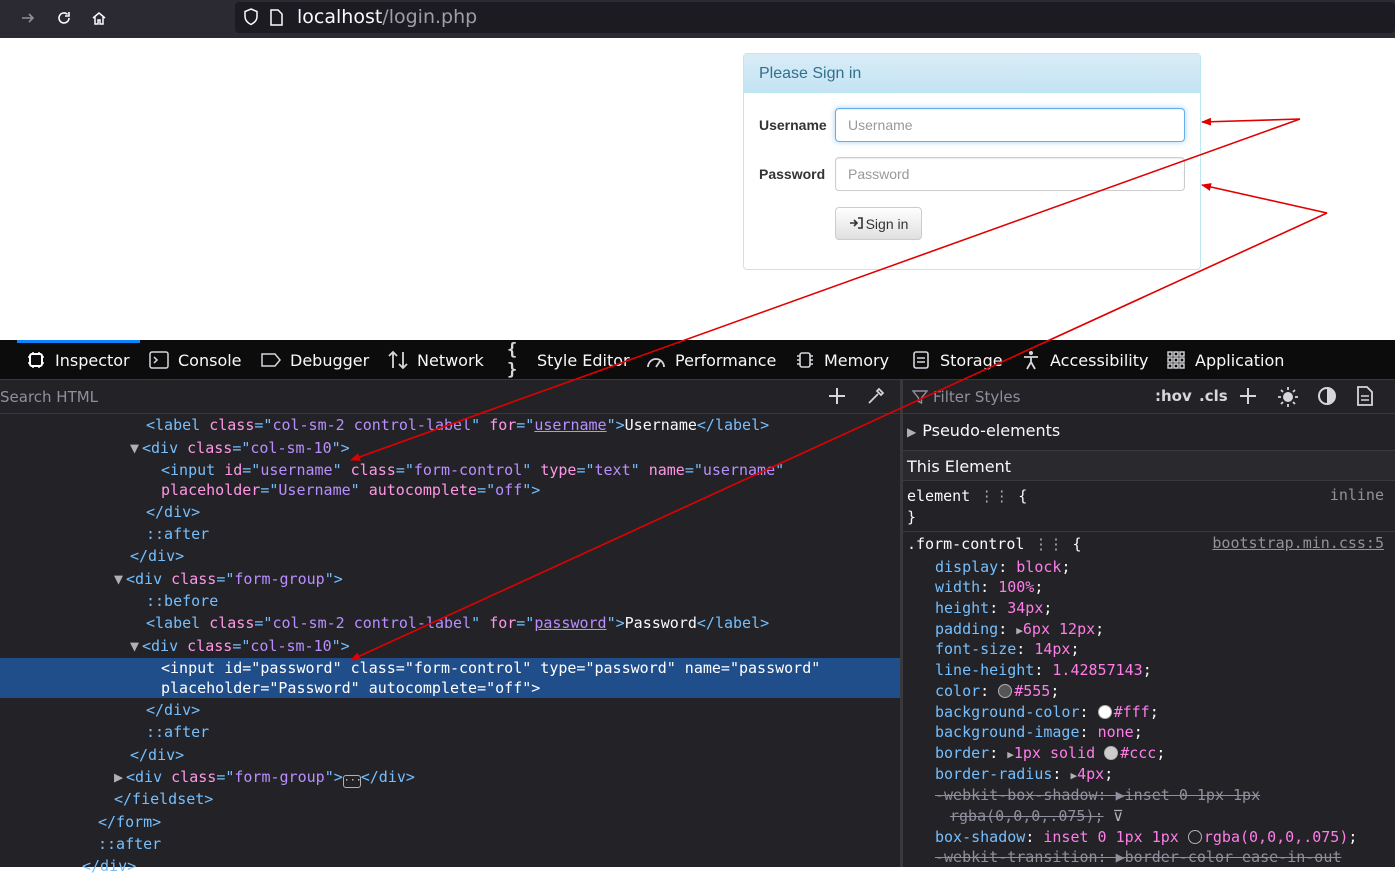 The height and width of the screenshot is (876, 1395). I want to click on forward-icon, so click(28, 18).